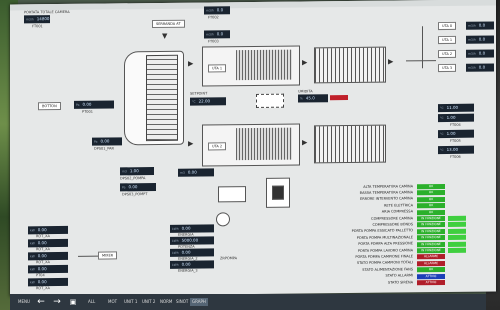  What do you see at coordinates (87, 104) in the screenshot?
I see `v: 0.00` at bounding box center [87, 104].